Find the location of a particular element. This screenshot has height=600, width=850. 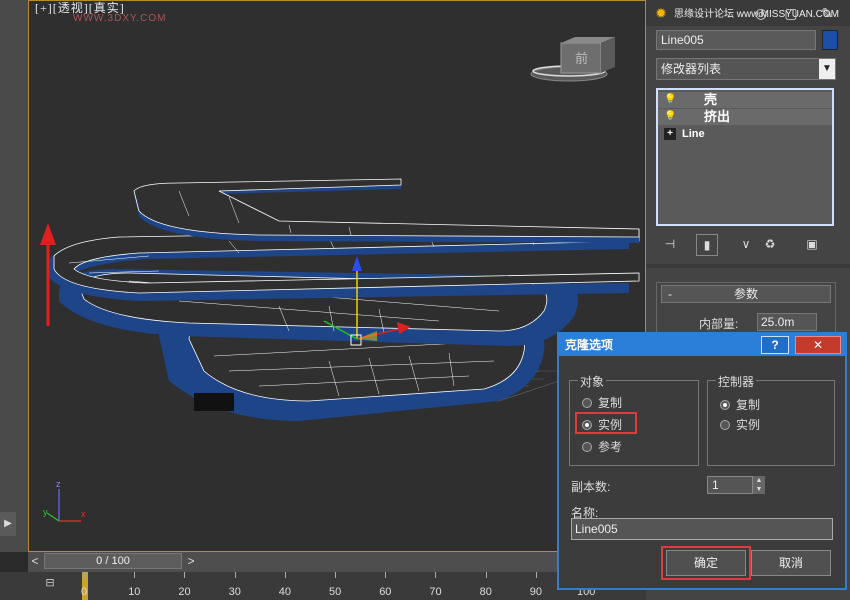

close-button: ✕ is located at coordinates (818, 345).